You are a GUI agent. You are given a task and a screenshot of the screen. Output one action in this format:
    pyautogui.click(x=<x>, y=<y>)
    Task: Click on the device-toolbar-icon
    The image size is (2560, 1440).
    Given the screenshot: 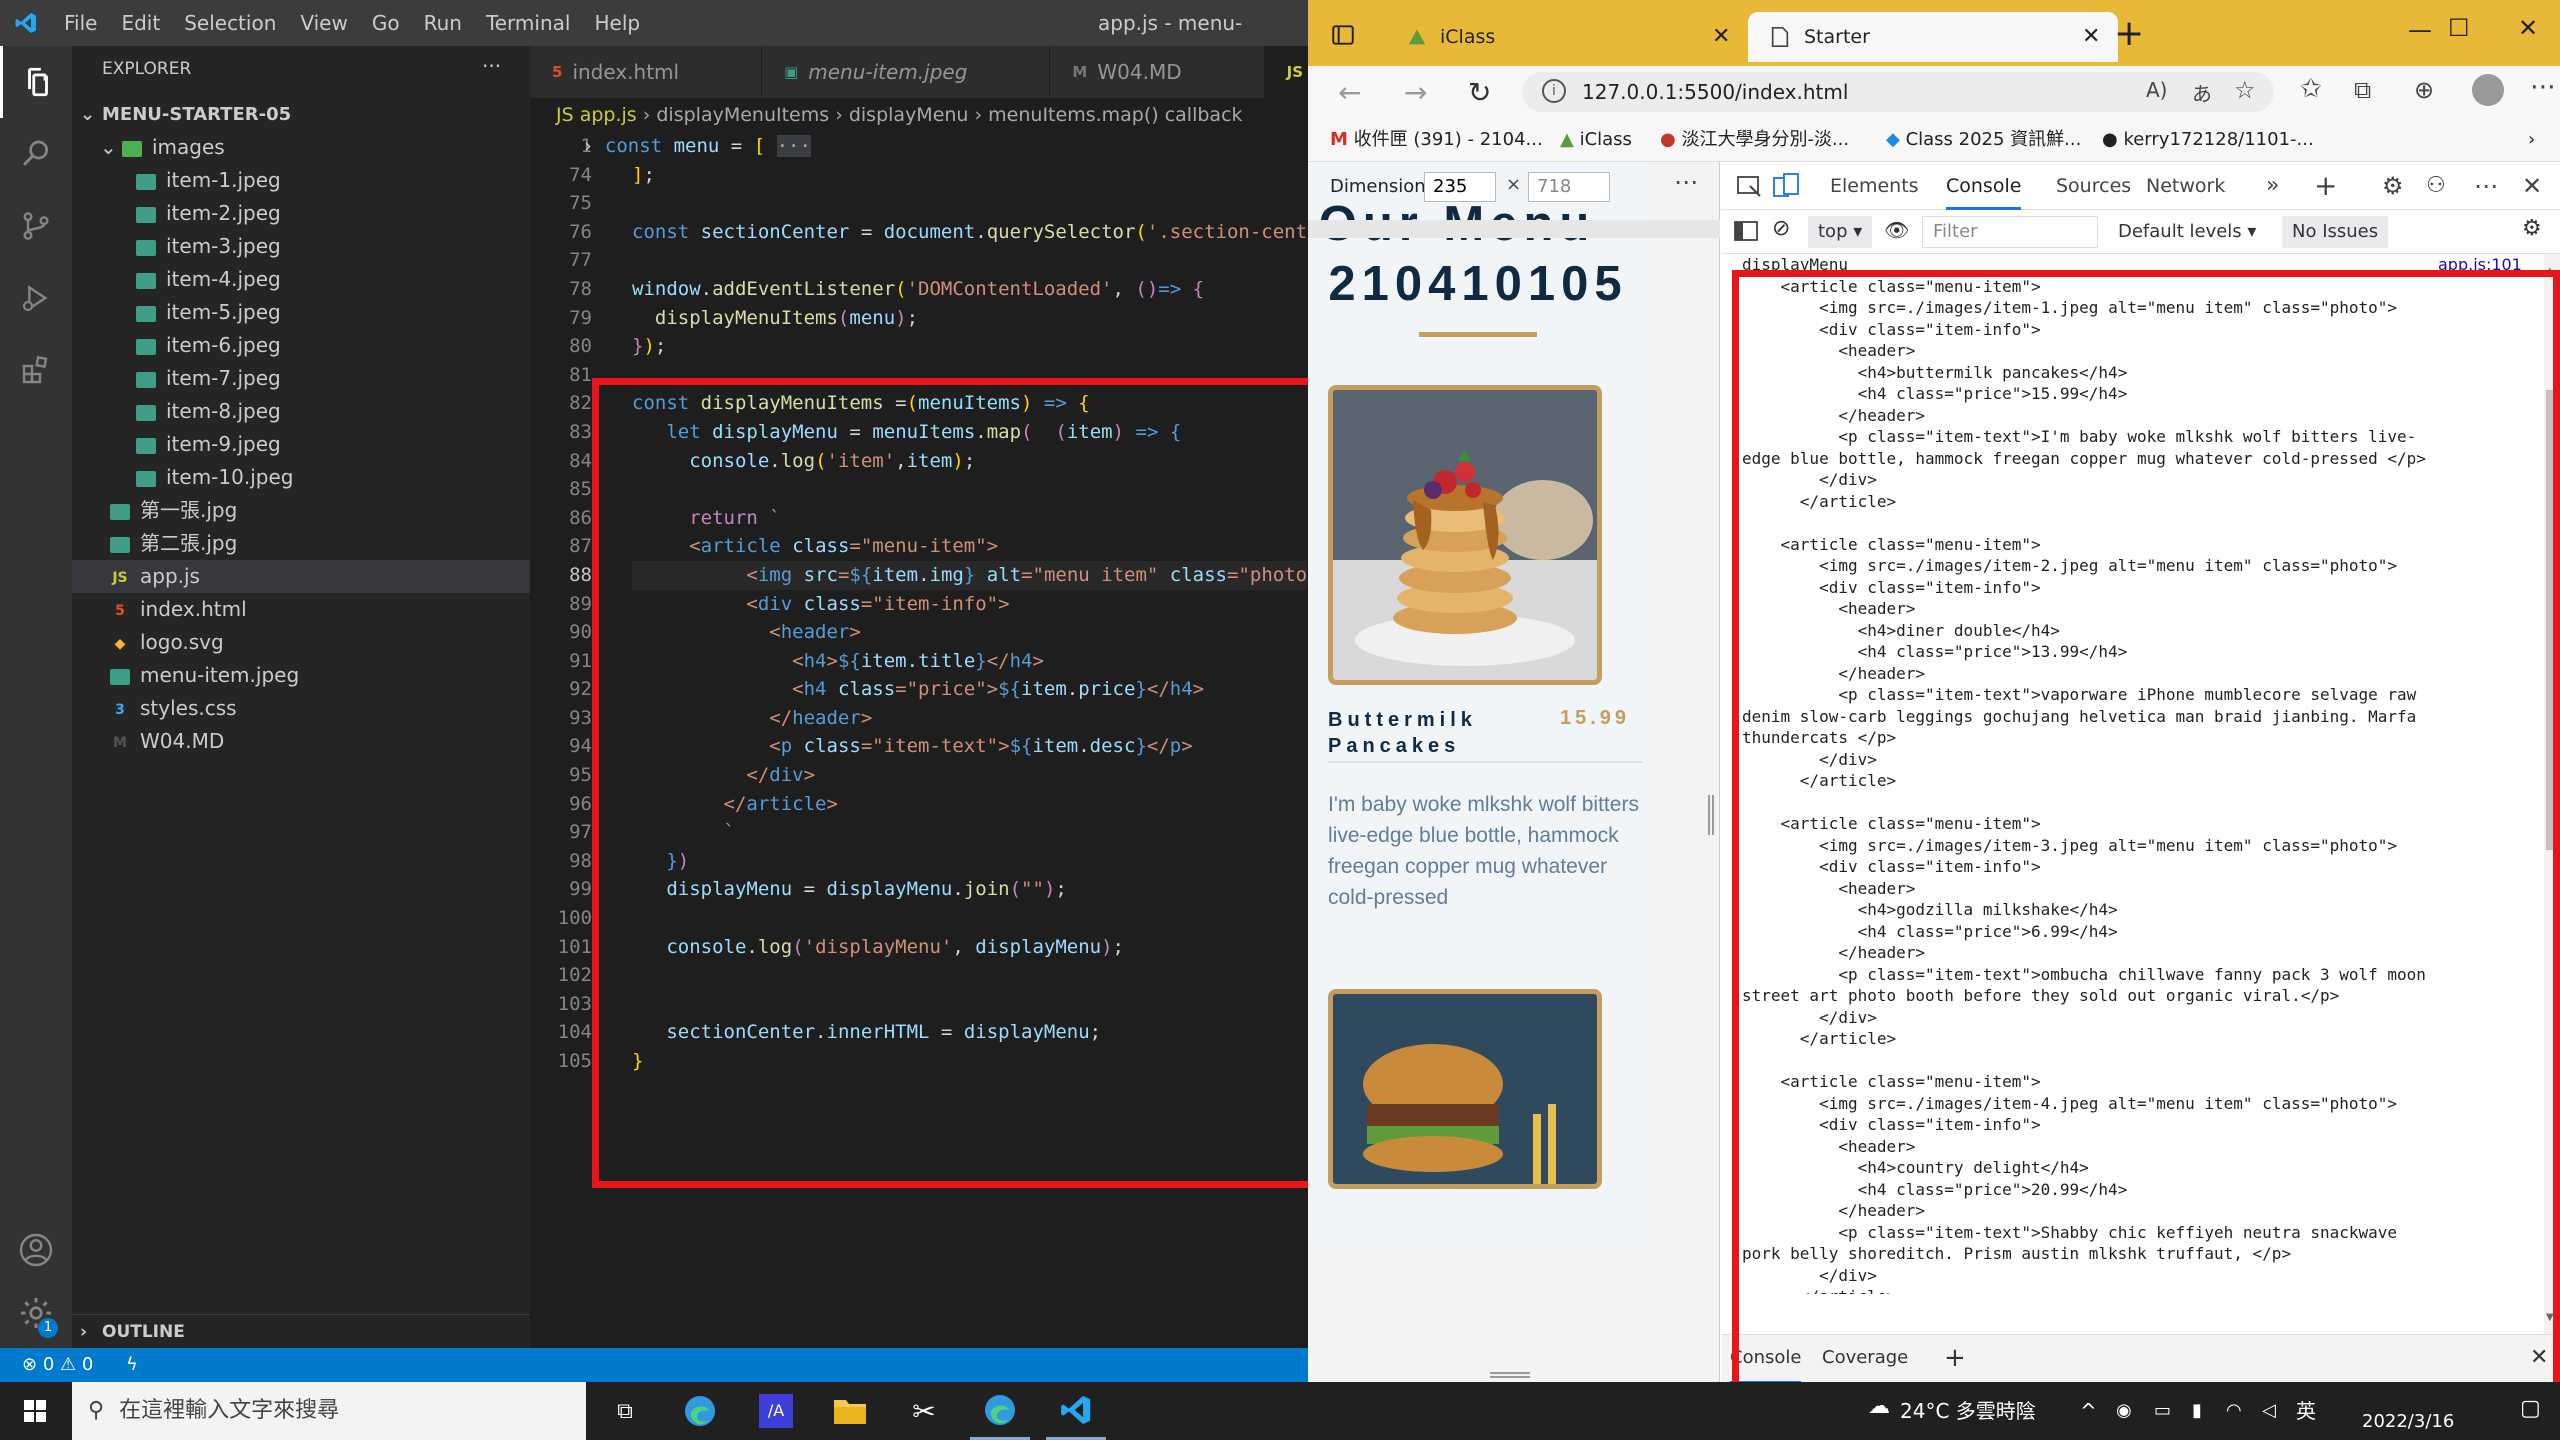 What is the action you would take?
    pyautogui.click(x=1786, y=186)
    